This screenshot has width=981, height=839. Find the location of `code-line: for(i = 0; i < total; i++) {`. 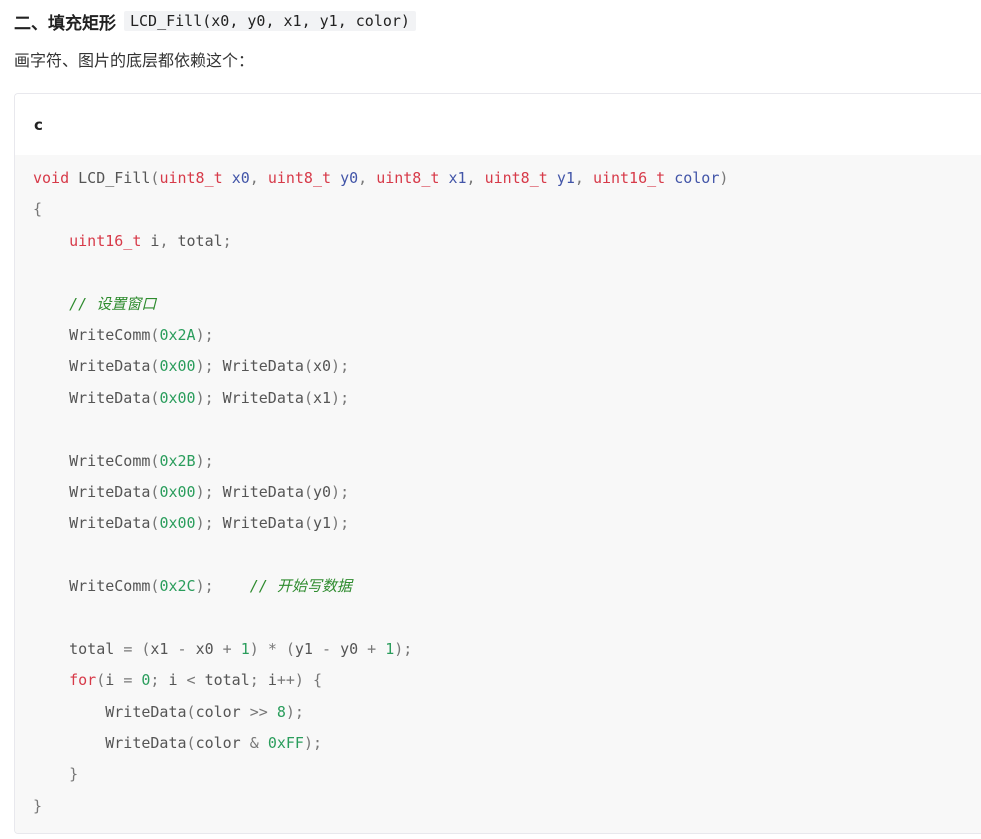

code-line: for(i = 0; i < total; i++) { is located at coordinates (195, 680).